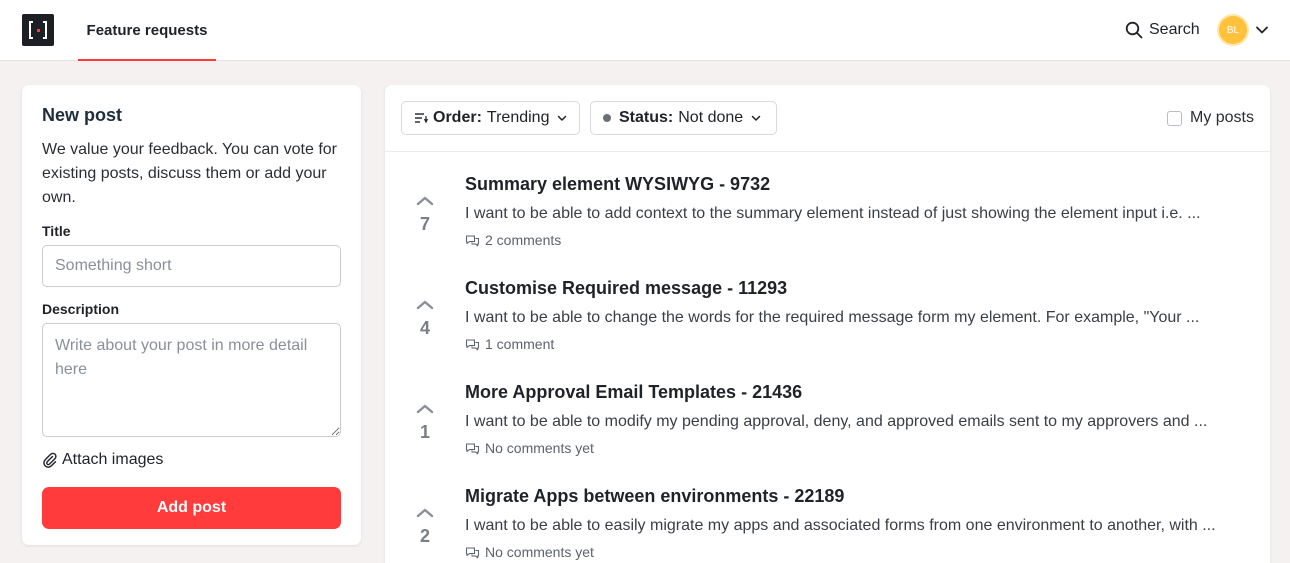  I want to click on search-button: Search, so click(1162, 30).